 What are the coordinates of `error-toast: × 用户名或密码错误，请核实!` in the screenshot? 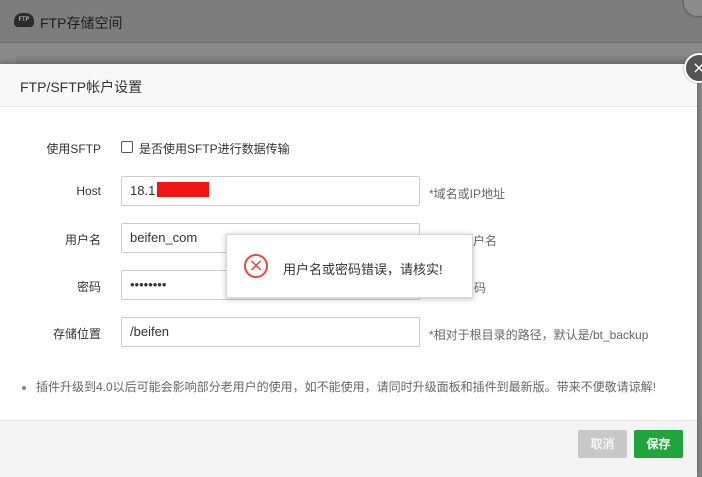 It's located at (349, 266).